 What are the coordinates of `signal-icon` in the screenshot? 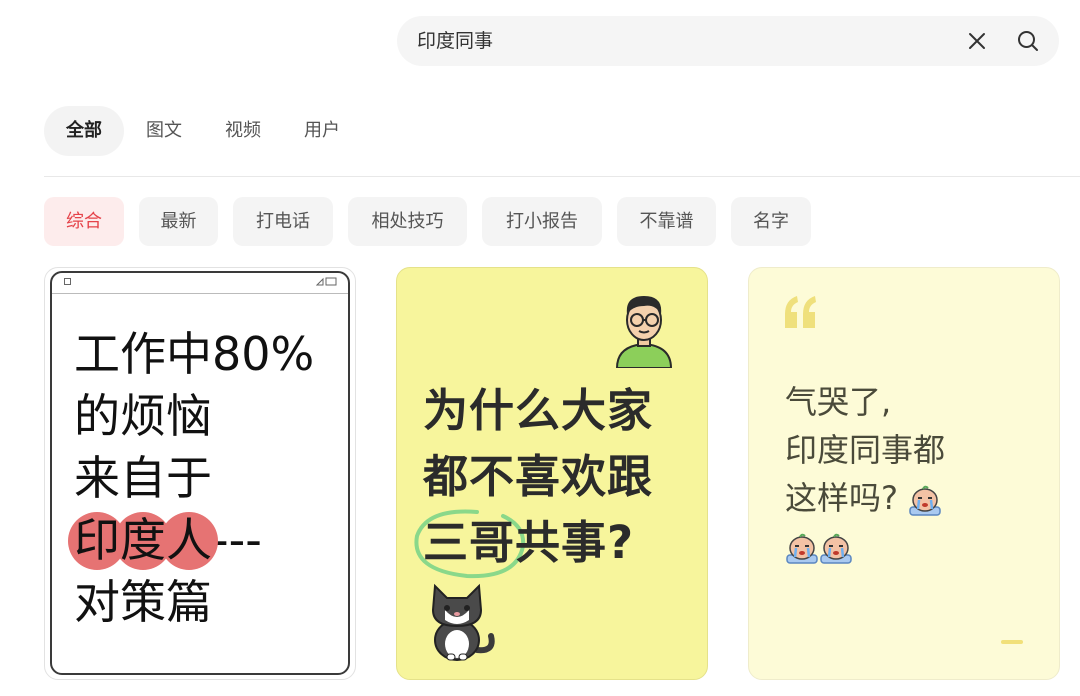 It's located at (326, 281).